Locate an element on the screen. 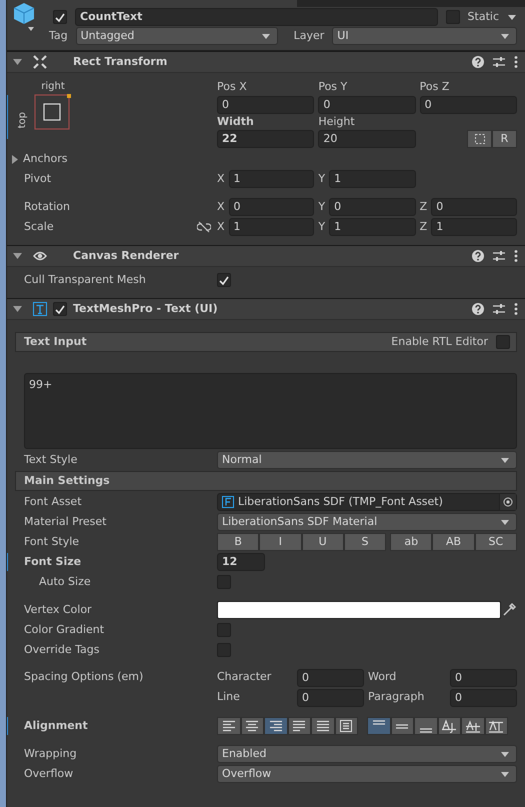 The image size is (525, 807). raw-edit-button: R is located at coordinates (504, 139).